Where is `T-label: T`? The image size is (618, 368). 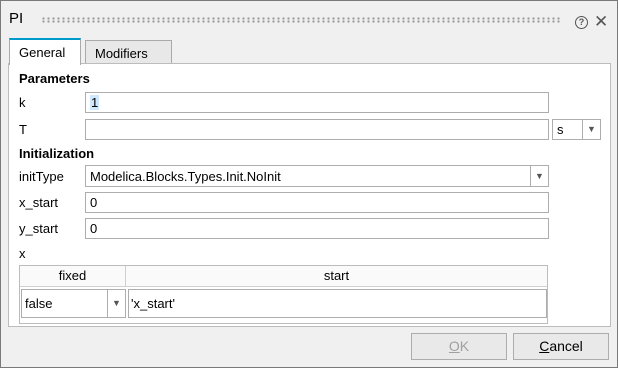
T-label: T is located at coordinates (23, 129).